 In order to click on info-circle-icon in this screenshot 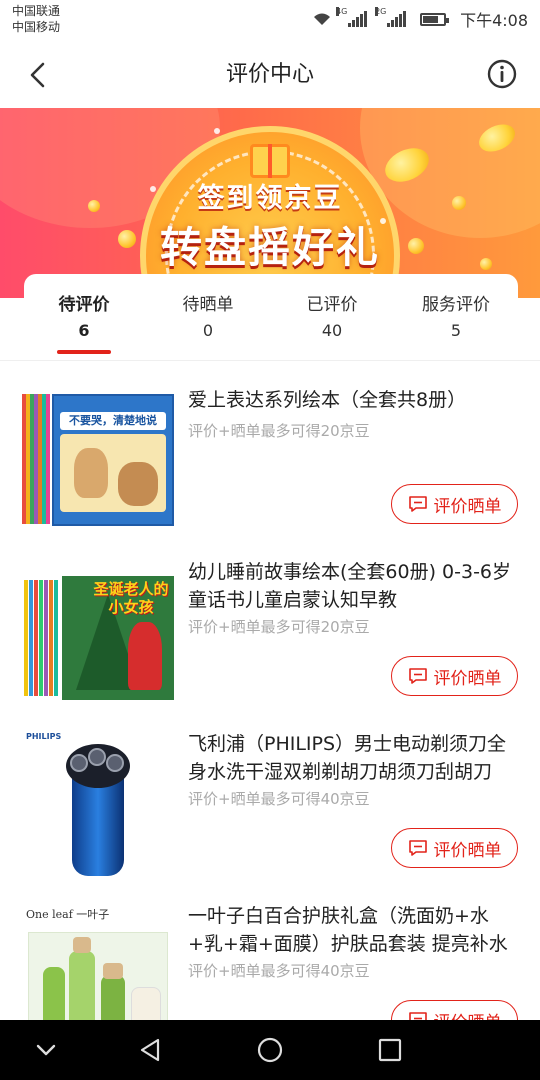, I will do `click(502, 74)`.